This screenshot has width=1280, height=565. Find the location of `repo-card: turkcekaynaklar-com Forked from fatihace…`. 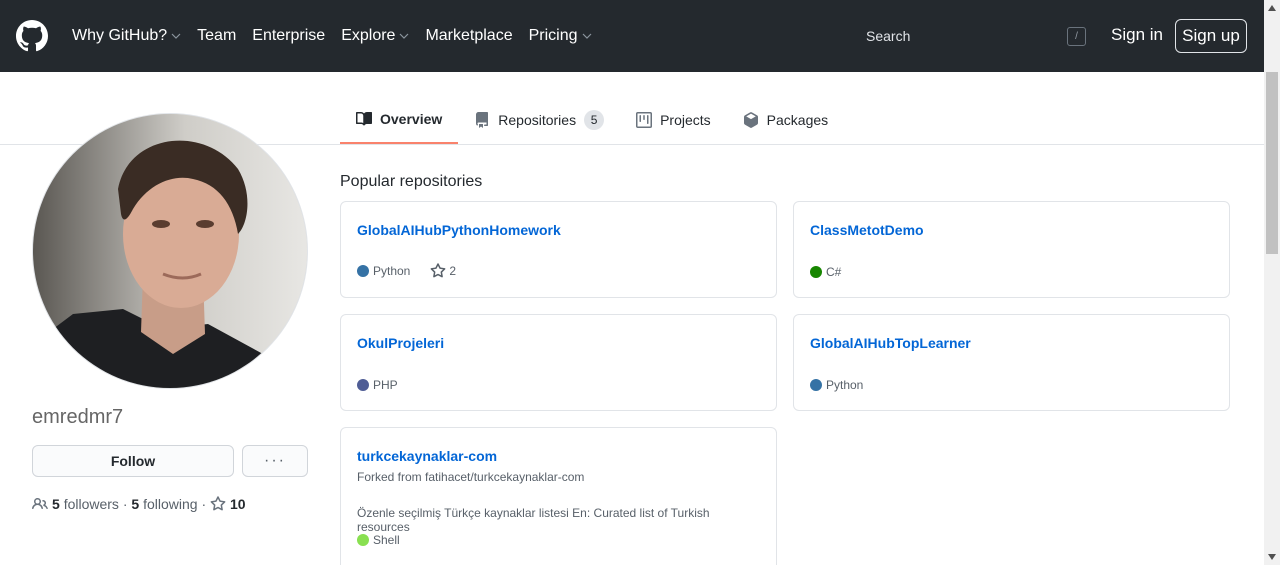

repo-card: turkcekaynaklar-com Forked from fatihace… is located at coordinates (558, 496).